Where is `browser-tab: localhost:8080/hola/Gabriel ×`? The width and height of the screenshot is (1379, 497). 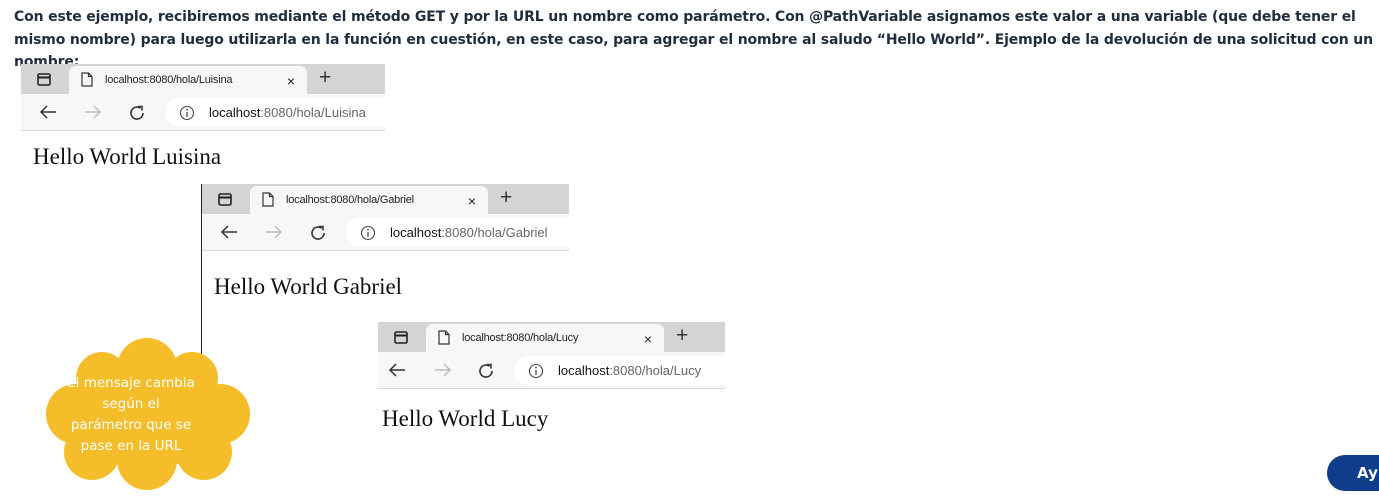 browser-tab: localhost:8080/hola/Gabriel × is located at coordinates (369, 201).